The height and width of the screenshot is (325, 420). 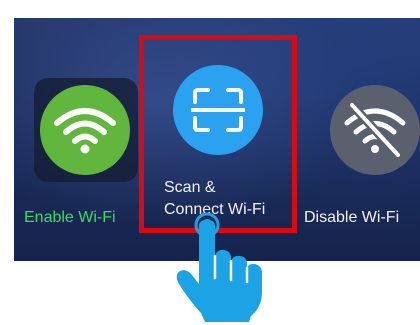 What do you see at coordinates (375, 130) in the screenshot?
I see `wifi-off-icon` at bounding box center [375, 130].